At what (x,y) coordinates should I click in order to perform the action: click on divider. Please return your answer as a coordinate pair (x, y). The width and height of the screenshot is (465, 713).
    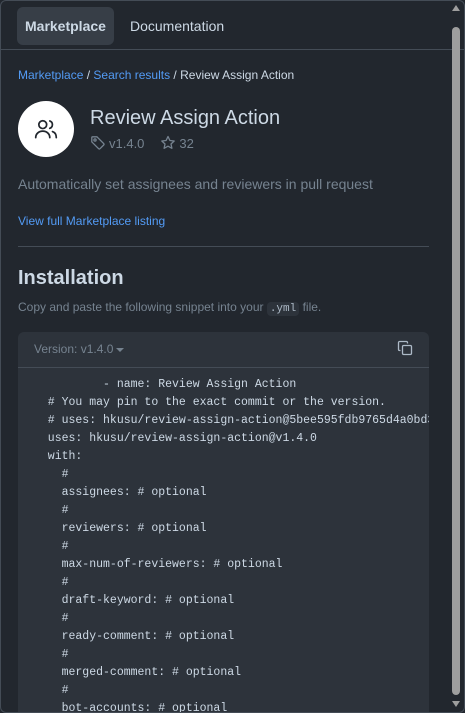
    Looking at the image, I should click on (223, 246).